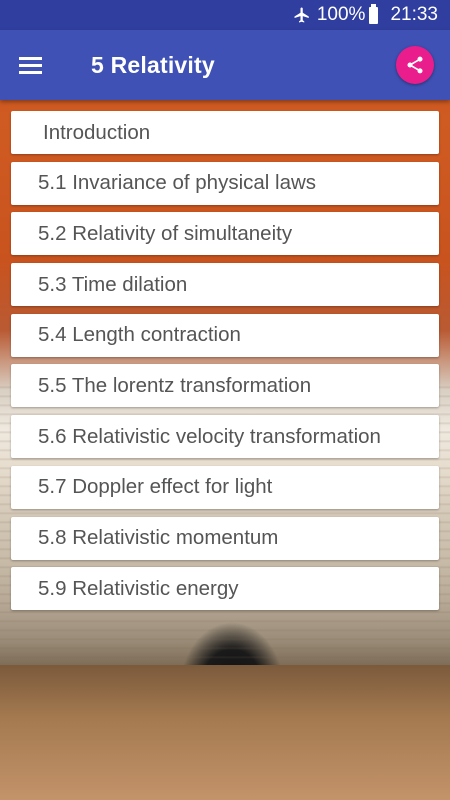 The height and width of the screenshot is (800, 450). I want to click on list-item-label: 5.1 Invariance of physical laws, so click(177, 183).